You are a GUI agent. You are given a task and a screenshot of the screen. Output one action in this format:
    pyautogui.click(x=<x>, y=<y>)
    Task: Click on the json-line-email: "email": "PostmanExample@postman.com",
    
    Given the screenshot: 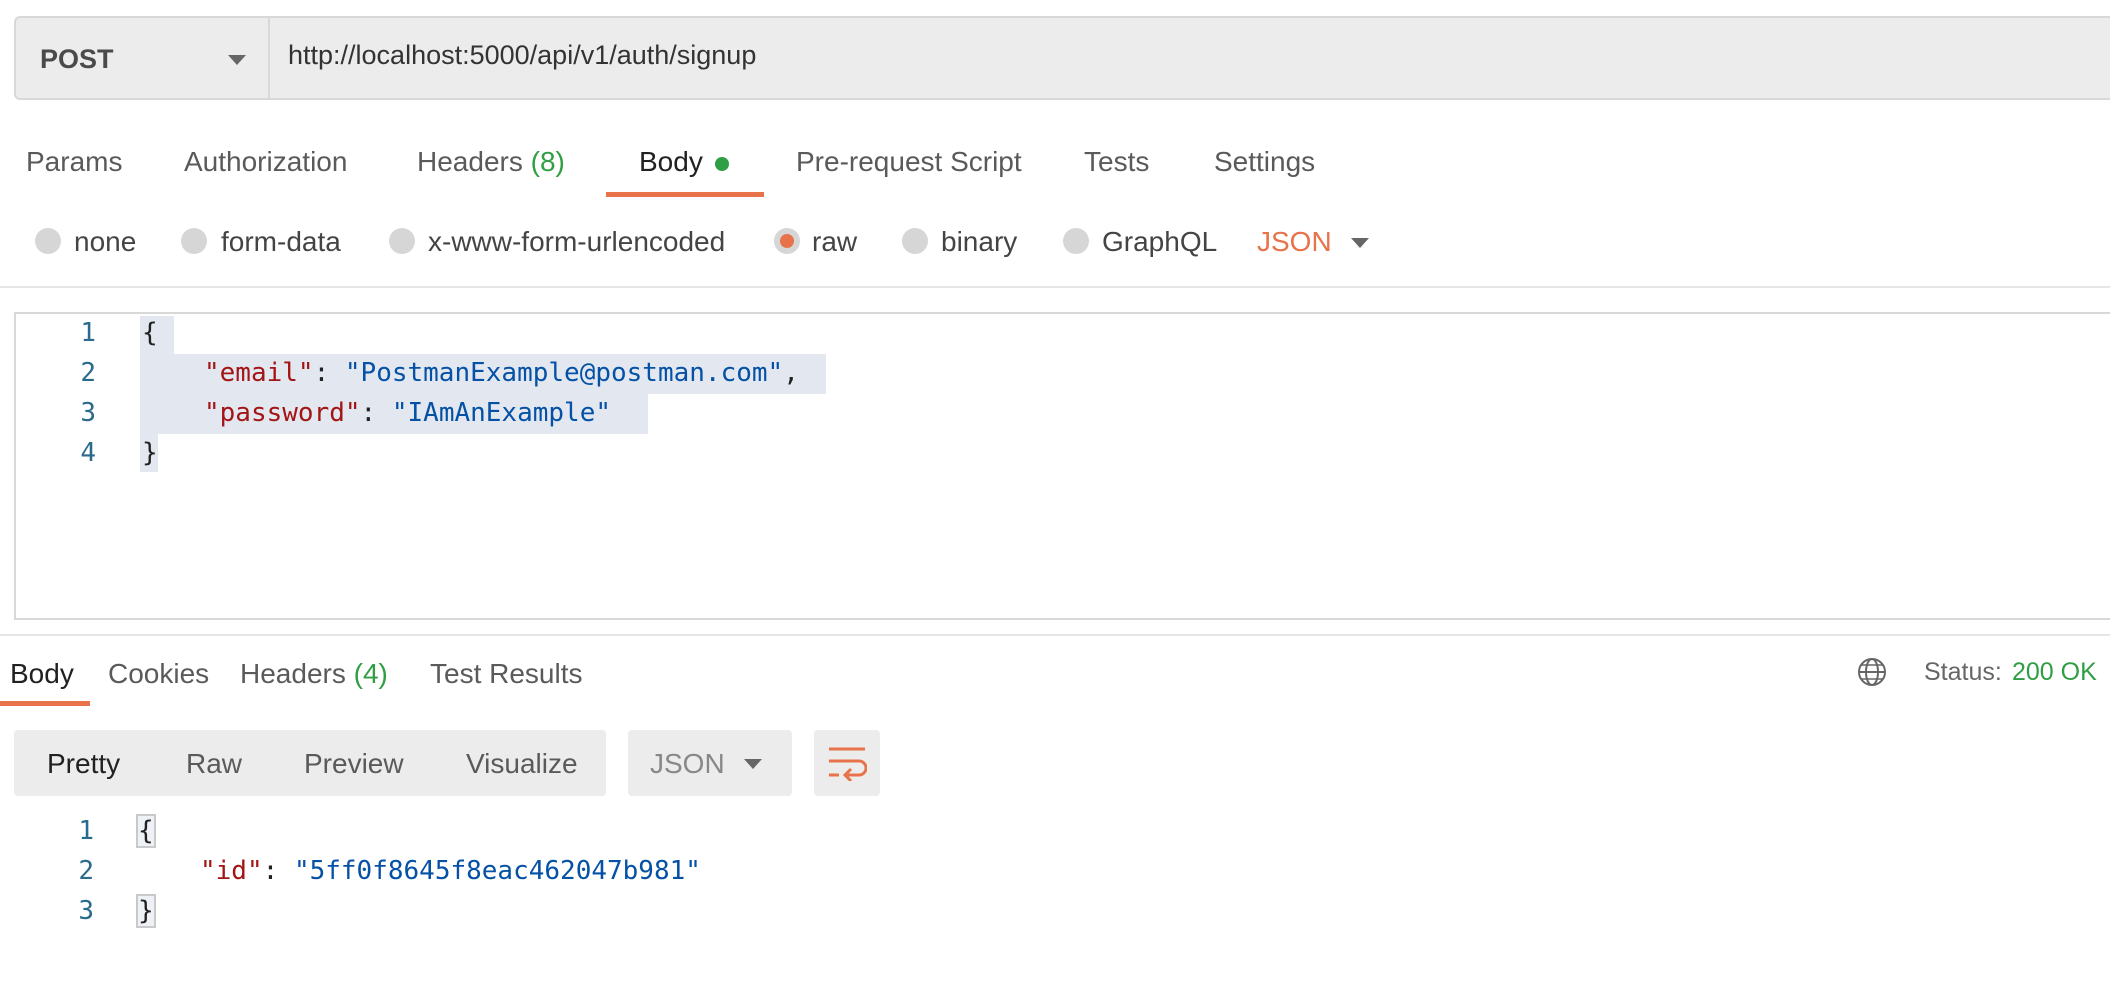 What is the action you would take?
    pyautogui.click(x=501, y=373)
    